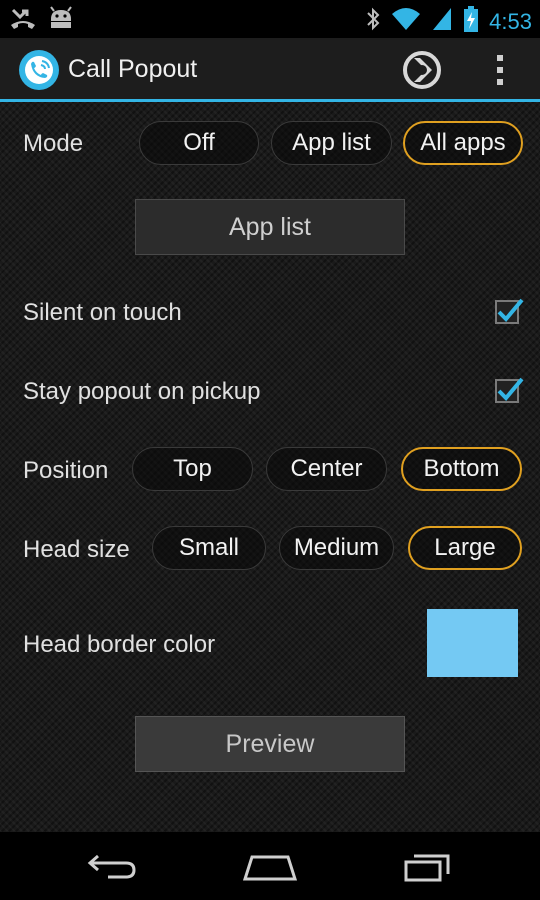 The height and width of the screenshot is (900, 540). What do you see at coordinates (119, 644) in the screenshot?
I see `head-border-color-label: Head border color` at bounding box center [119, 644].